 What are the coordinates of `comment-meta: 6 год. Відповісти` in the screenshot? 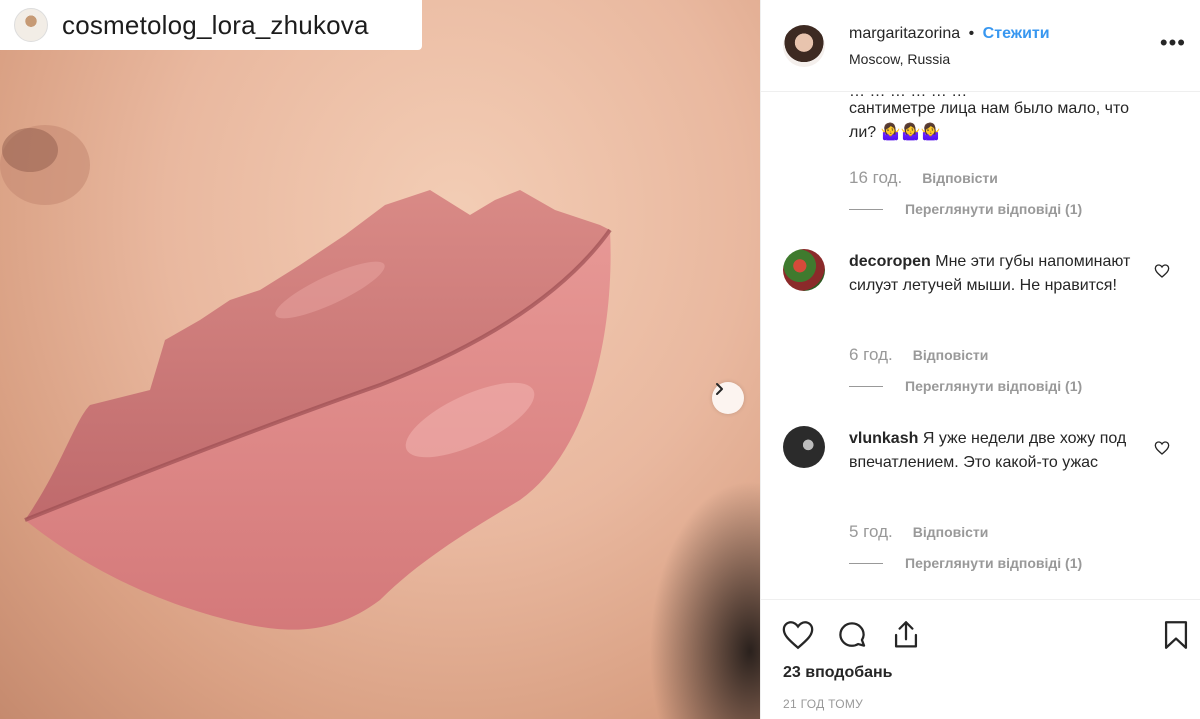 It's located at (918, 355).